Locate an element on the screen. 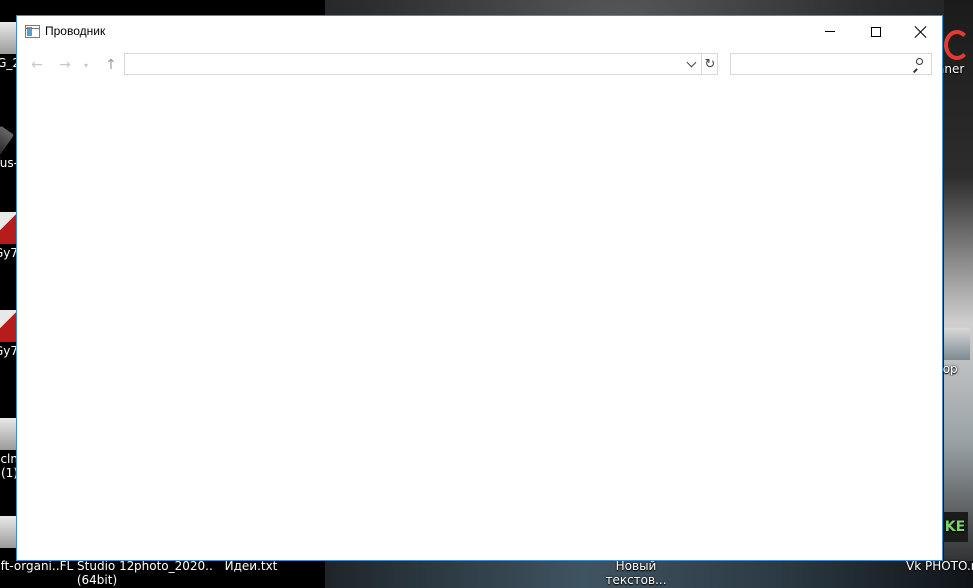 The height and width of the screenshot is (588, 973). refresh-icon: ↻ is located at coordinates (710, 64).